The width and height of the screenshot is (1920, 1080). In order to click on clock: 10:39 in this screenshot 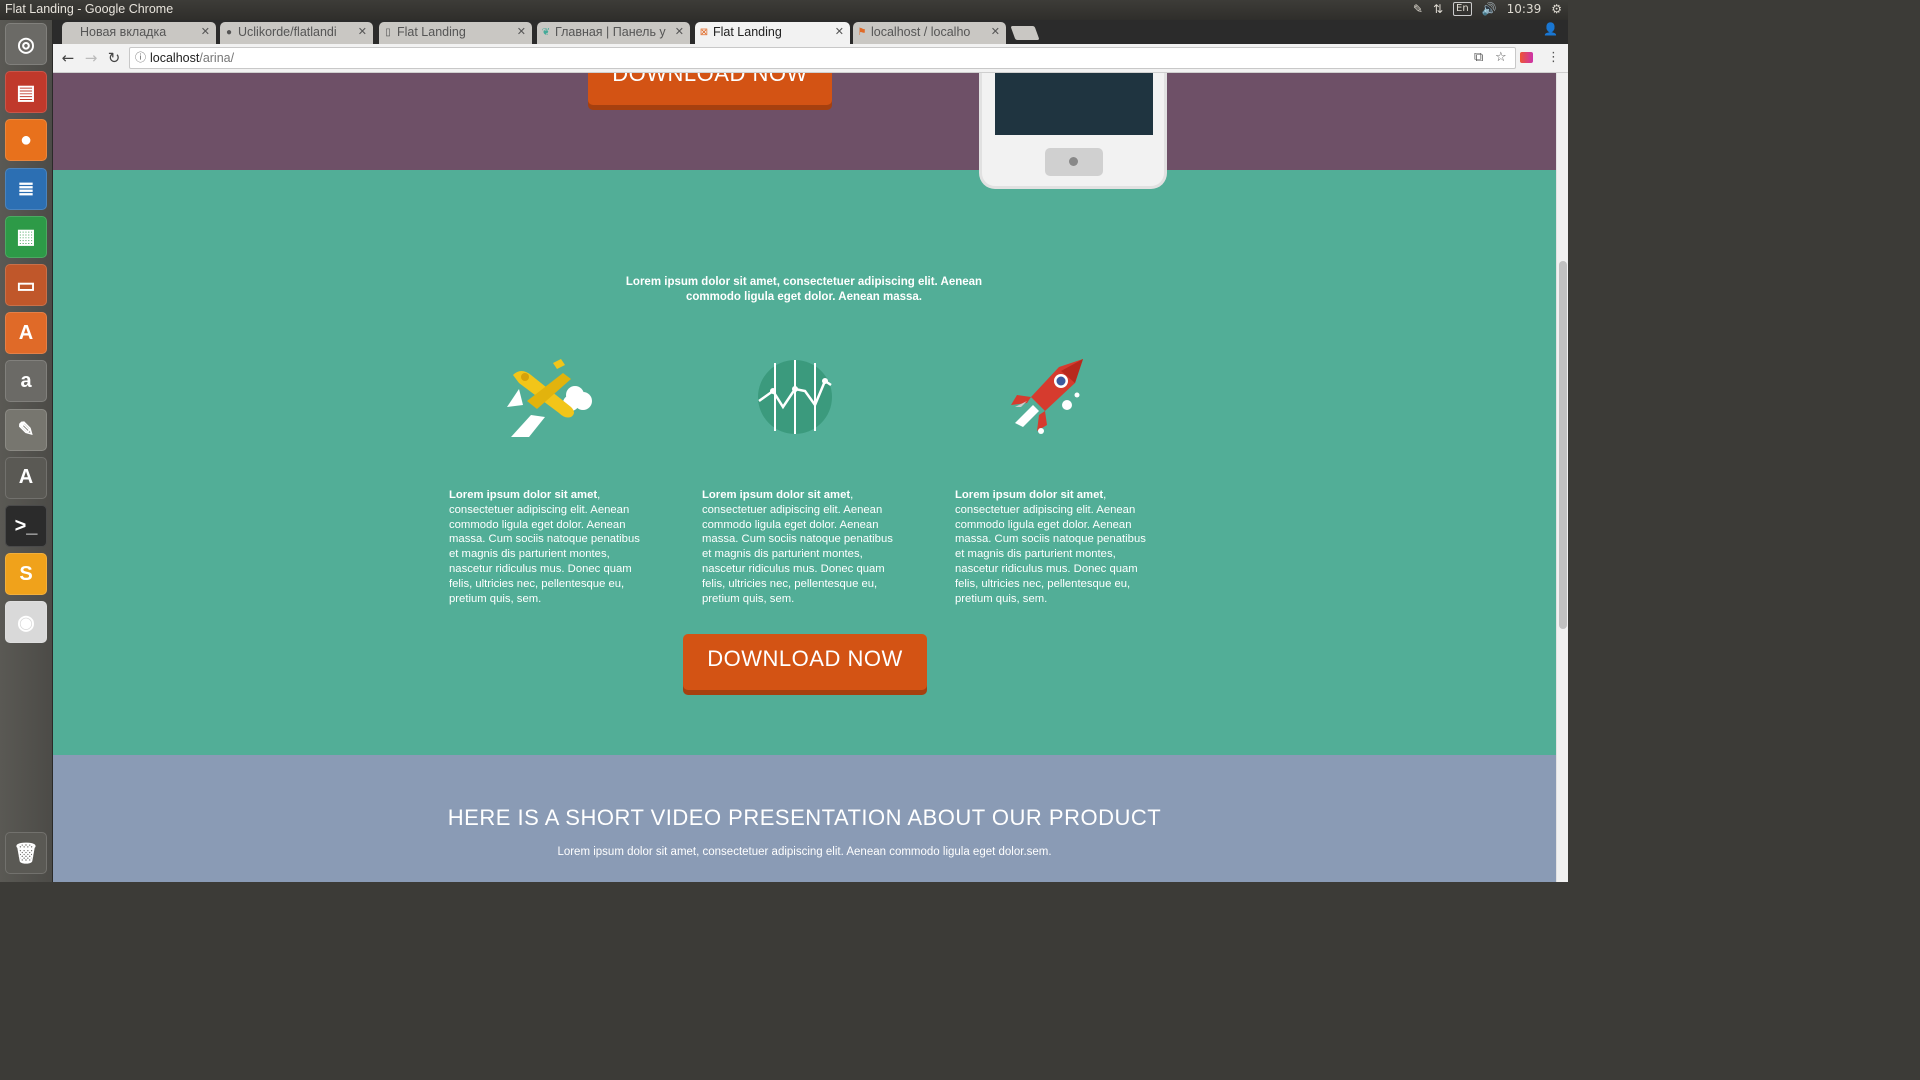, I will do `click(1524, 9)`.